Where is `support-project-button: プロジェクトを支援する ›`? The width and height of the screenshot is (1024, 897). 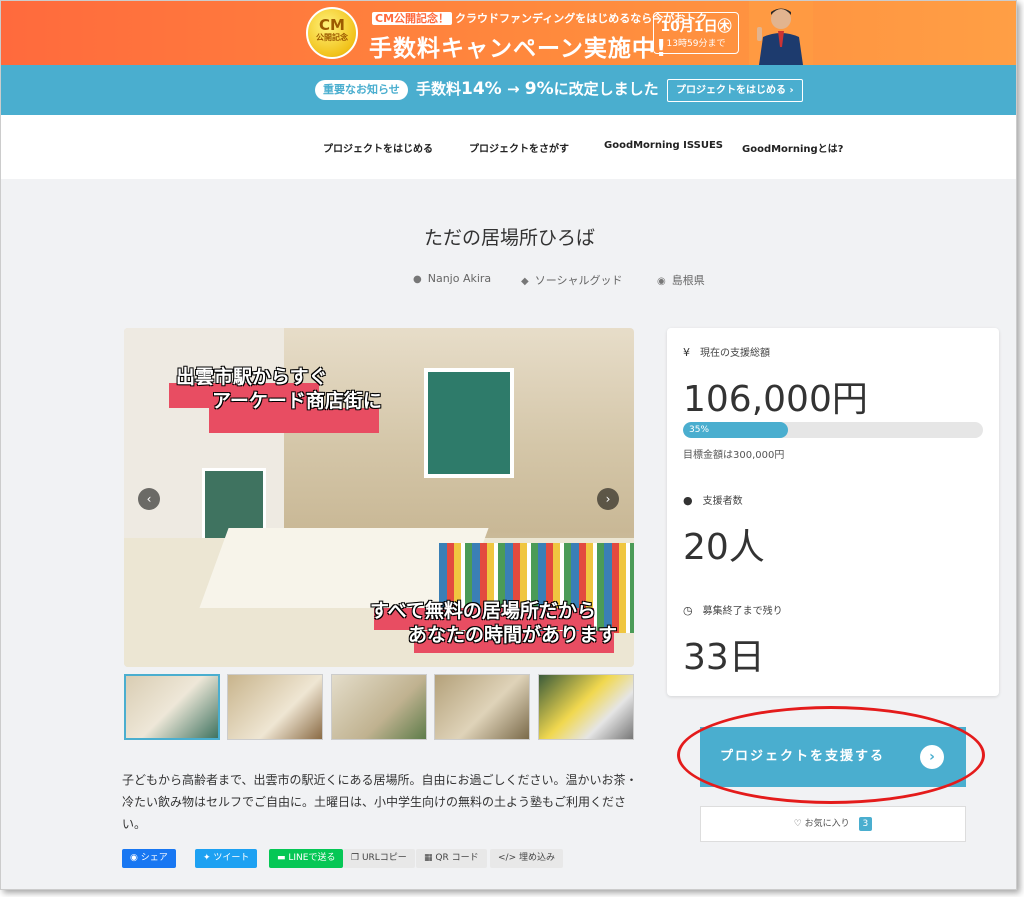
support-project-button: プロジェクトを支援する › is located at coordinates (833, 757).